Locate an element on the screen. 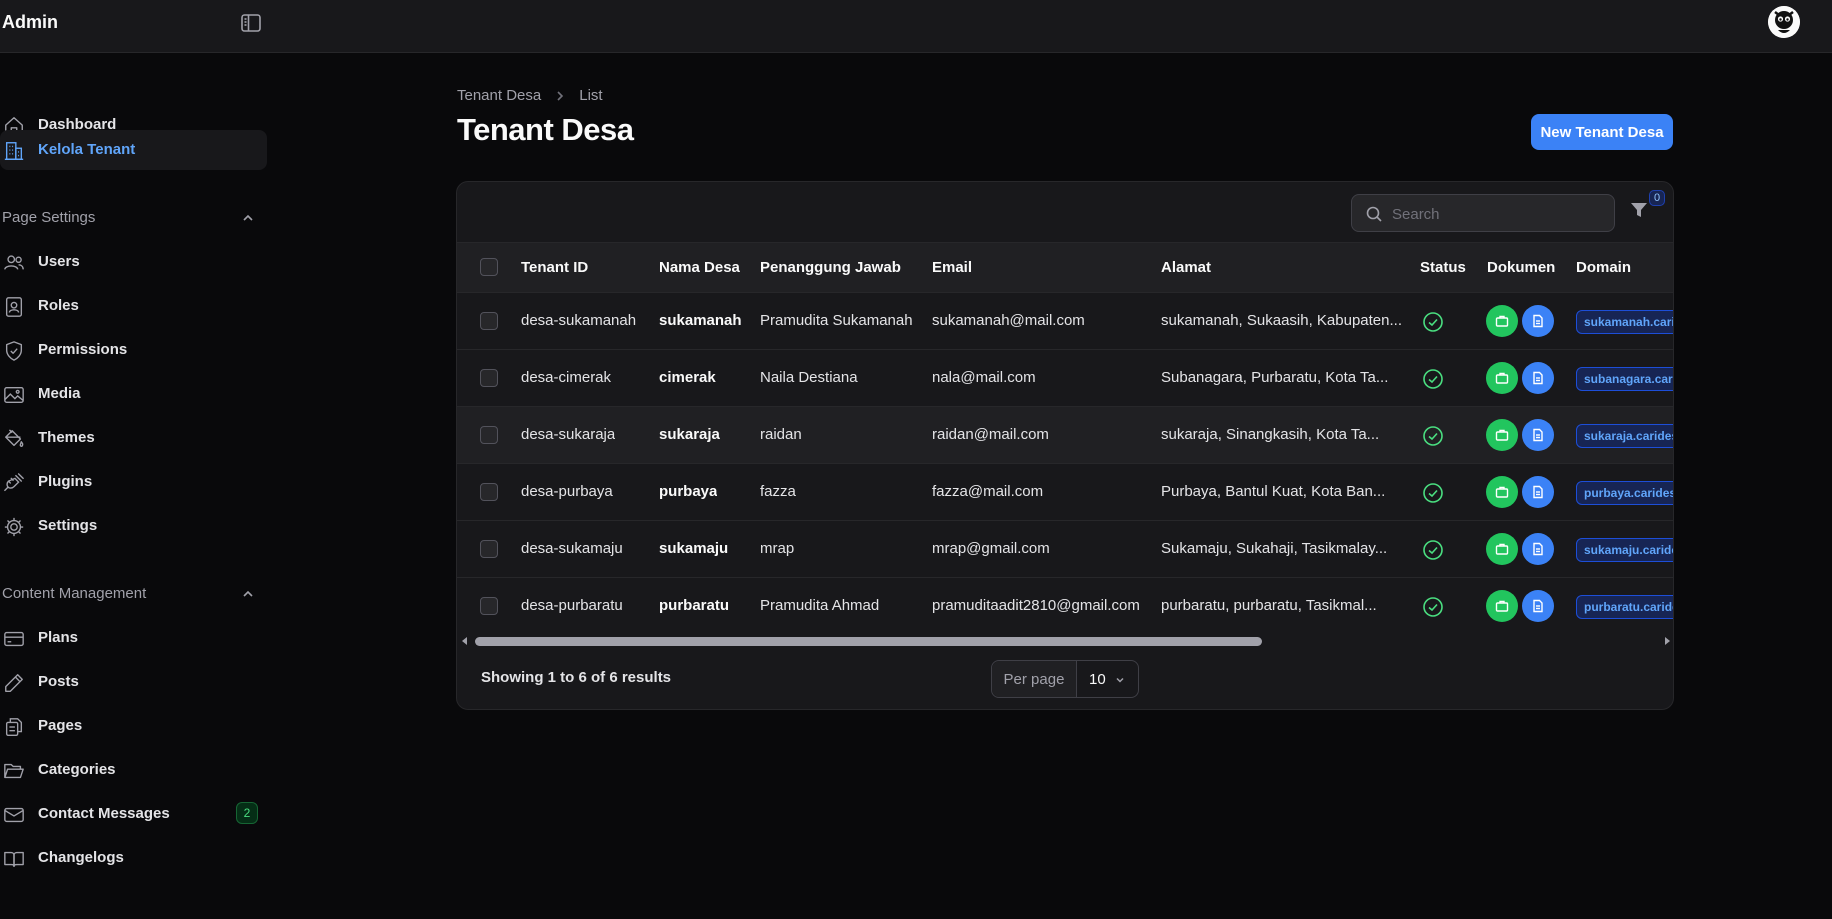 Image resolution: width=1832 pixels, height=919 pixels. column-header-email: Email is located at coordinates (952, 267).